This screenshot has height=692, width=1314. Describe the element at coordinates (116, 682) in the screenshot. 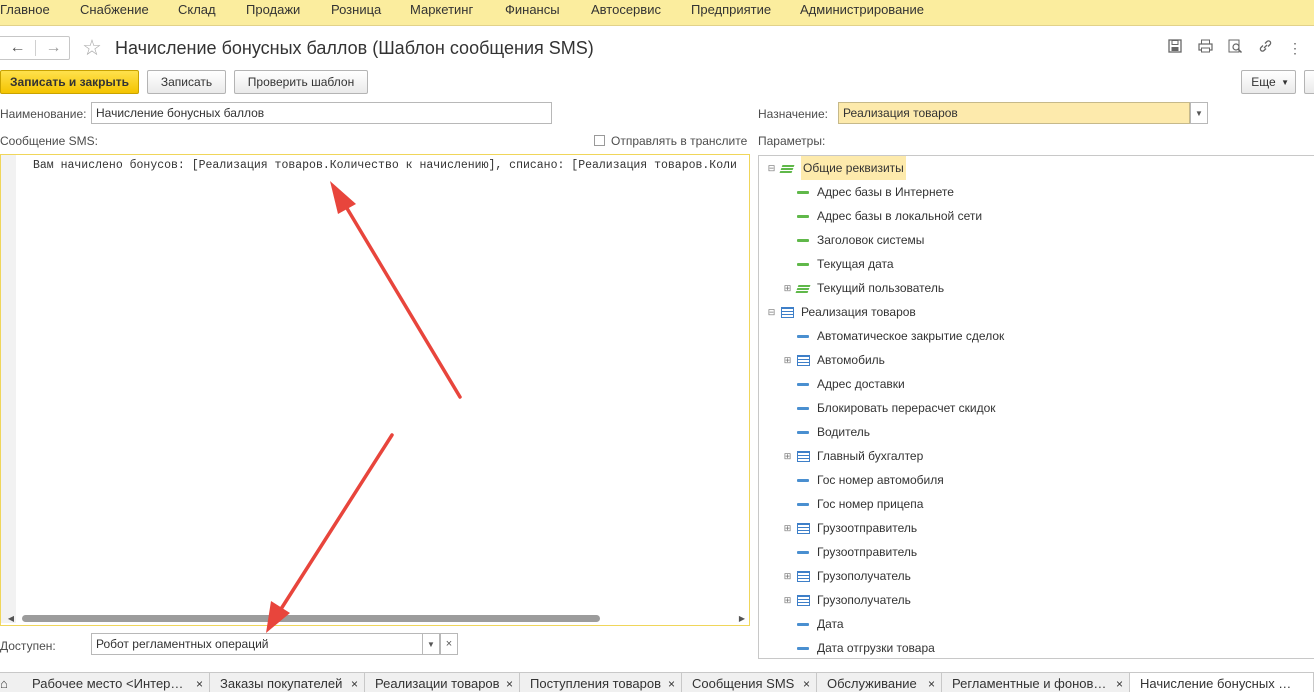

I see `window-tab-workplace: Рабочее место <Интер… ×` at that location.